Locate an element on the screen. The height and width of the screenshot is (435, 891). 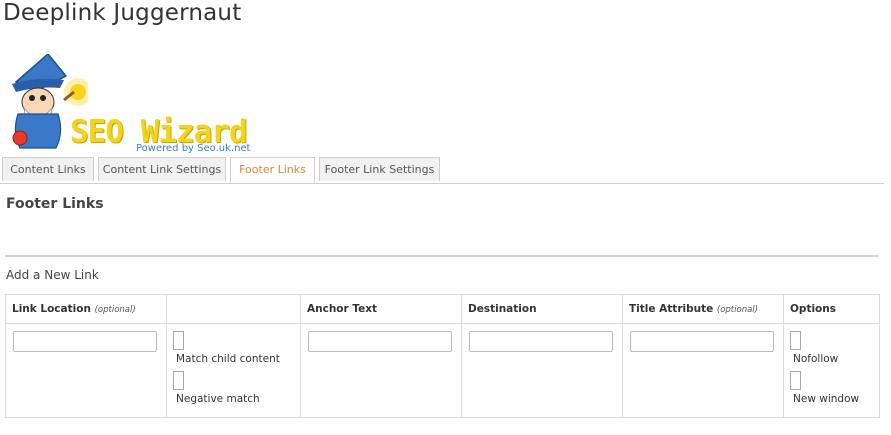
link-location-input is located at coordinates (85, 341).